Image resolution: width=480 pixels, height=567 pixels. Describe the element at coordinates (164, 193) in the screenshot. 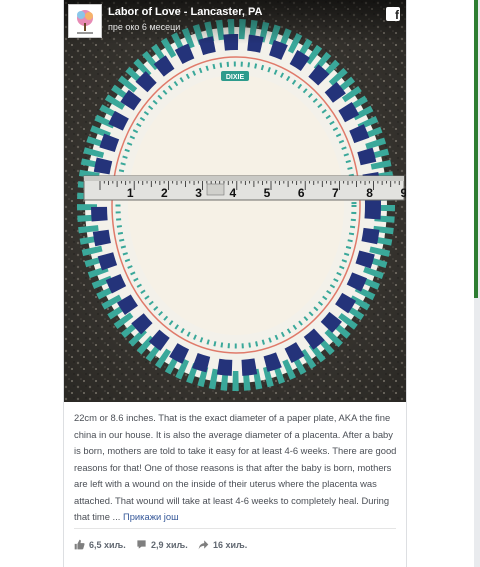

I see `ruler-number: 2` at that location.